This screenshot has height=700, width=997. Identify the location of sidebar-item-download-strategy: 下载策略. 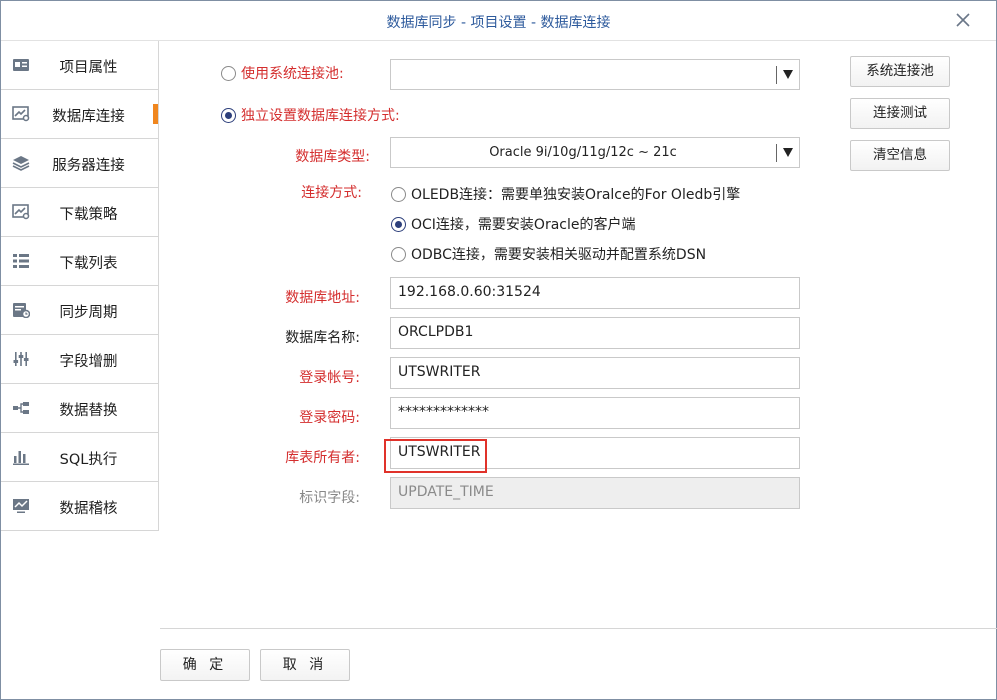
(79, 212).